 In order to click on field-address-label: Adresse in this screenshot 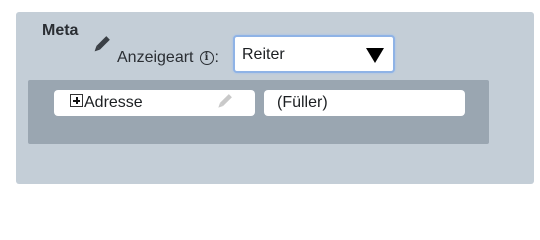, I will do `click(113, 102)`.